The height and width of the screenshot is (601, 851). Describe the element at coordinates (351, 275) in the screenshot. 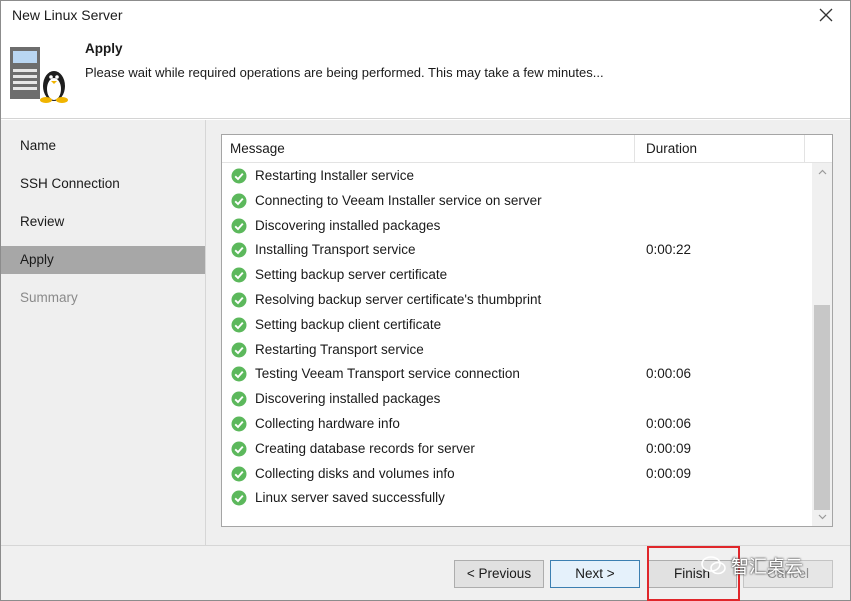

I see `log-message: Setting backup server certificate` at that location.